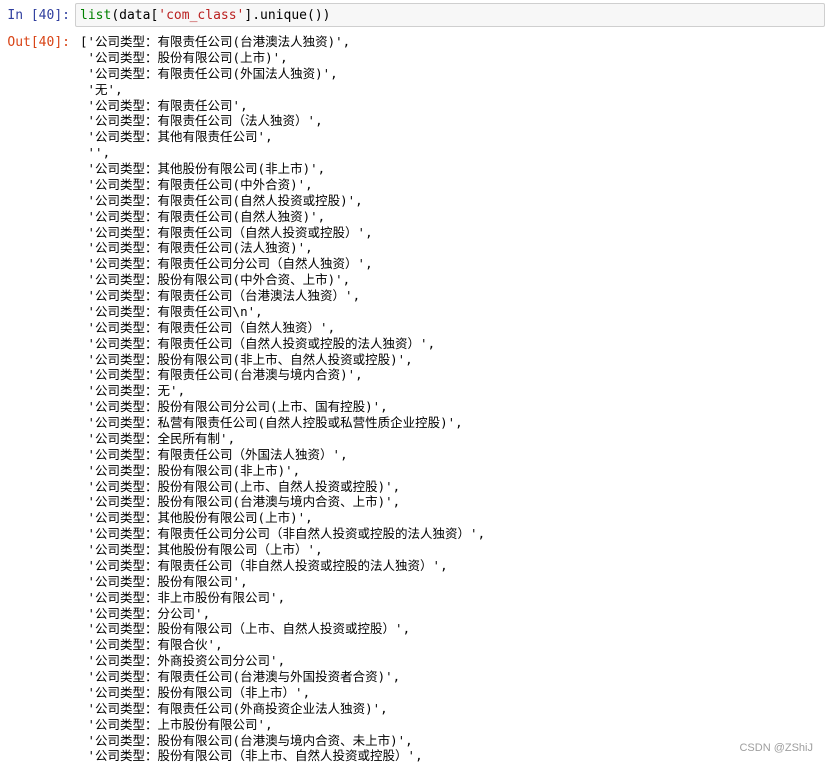 This screenshot has width=827, height=763. Describe the element at coordinates (38, 42) in the screenshot. I see `output-prompt: Out[40]:` at that location.